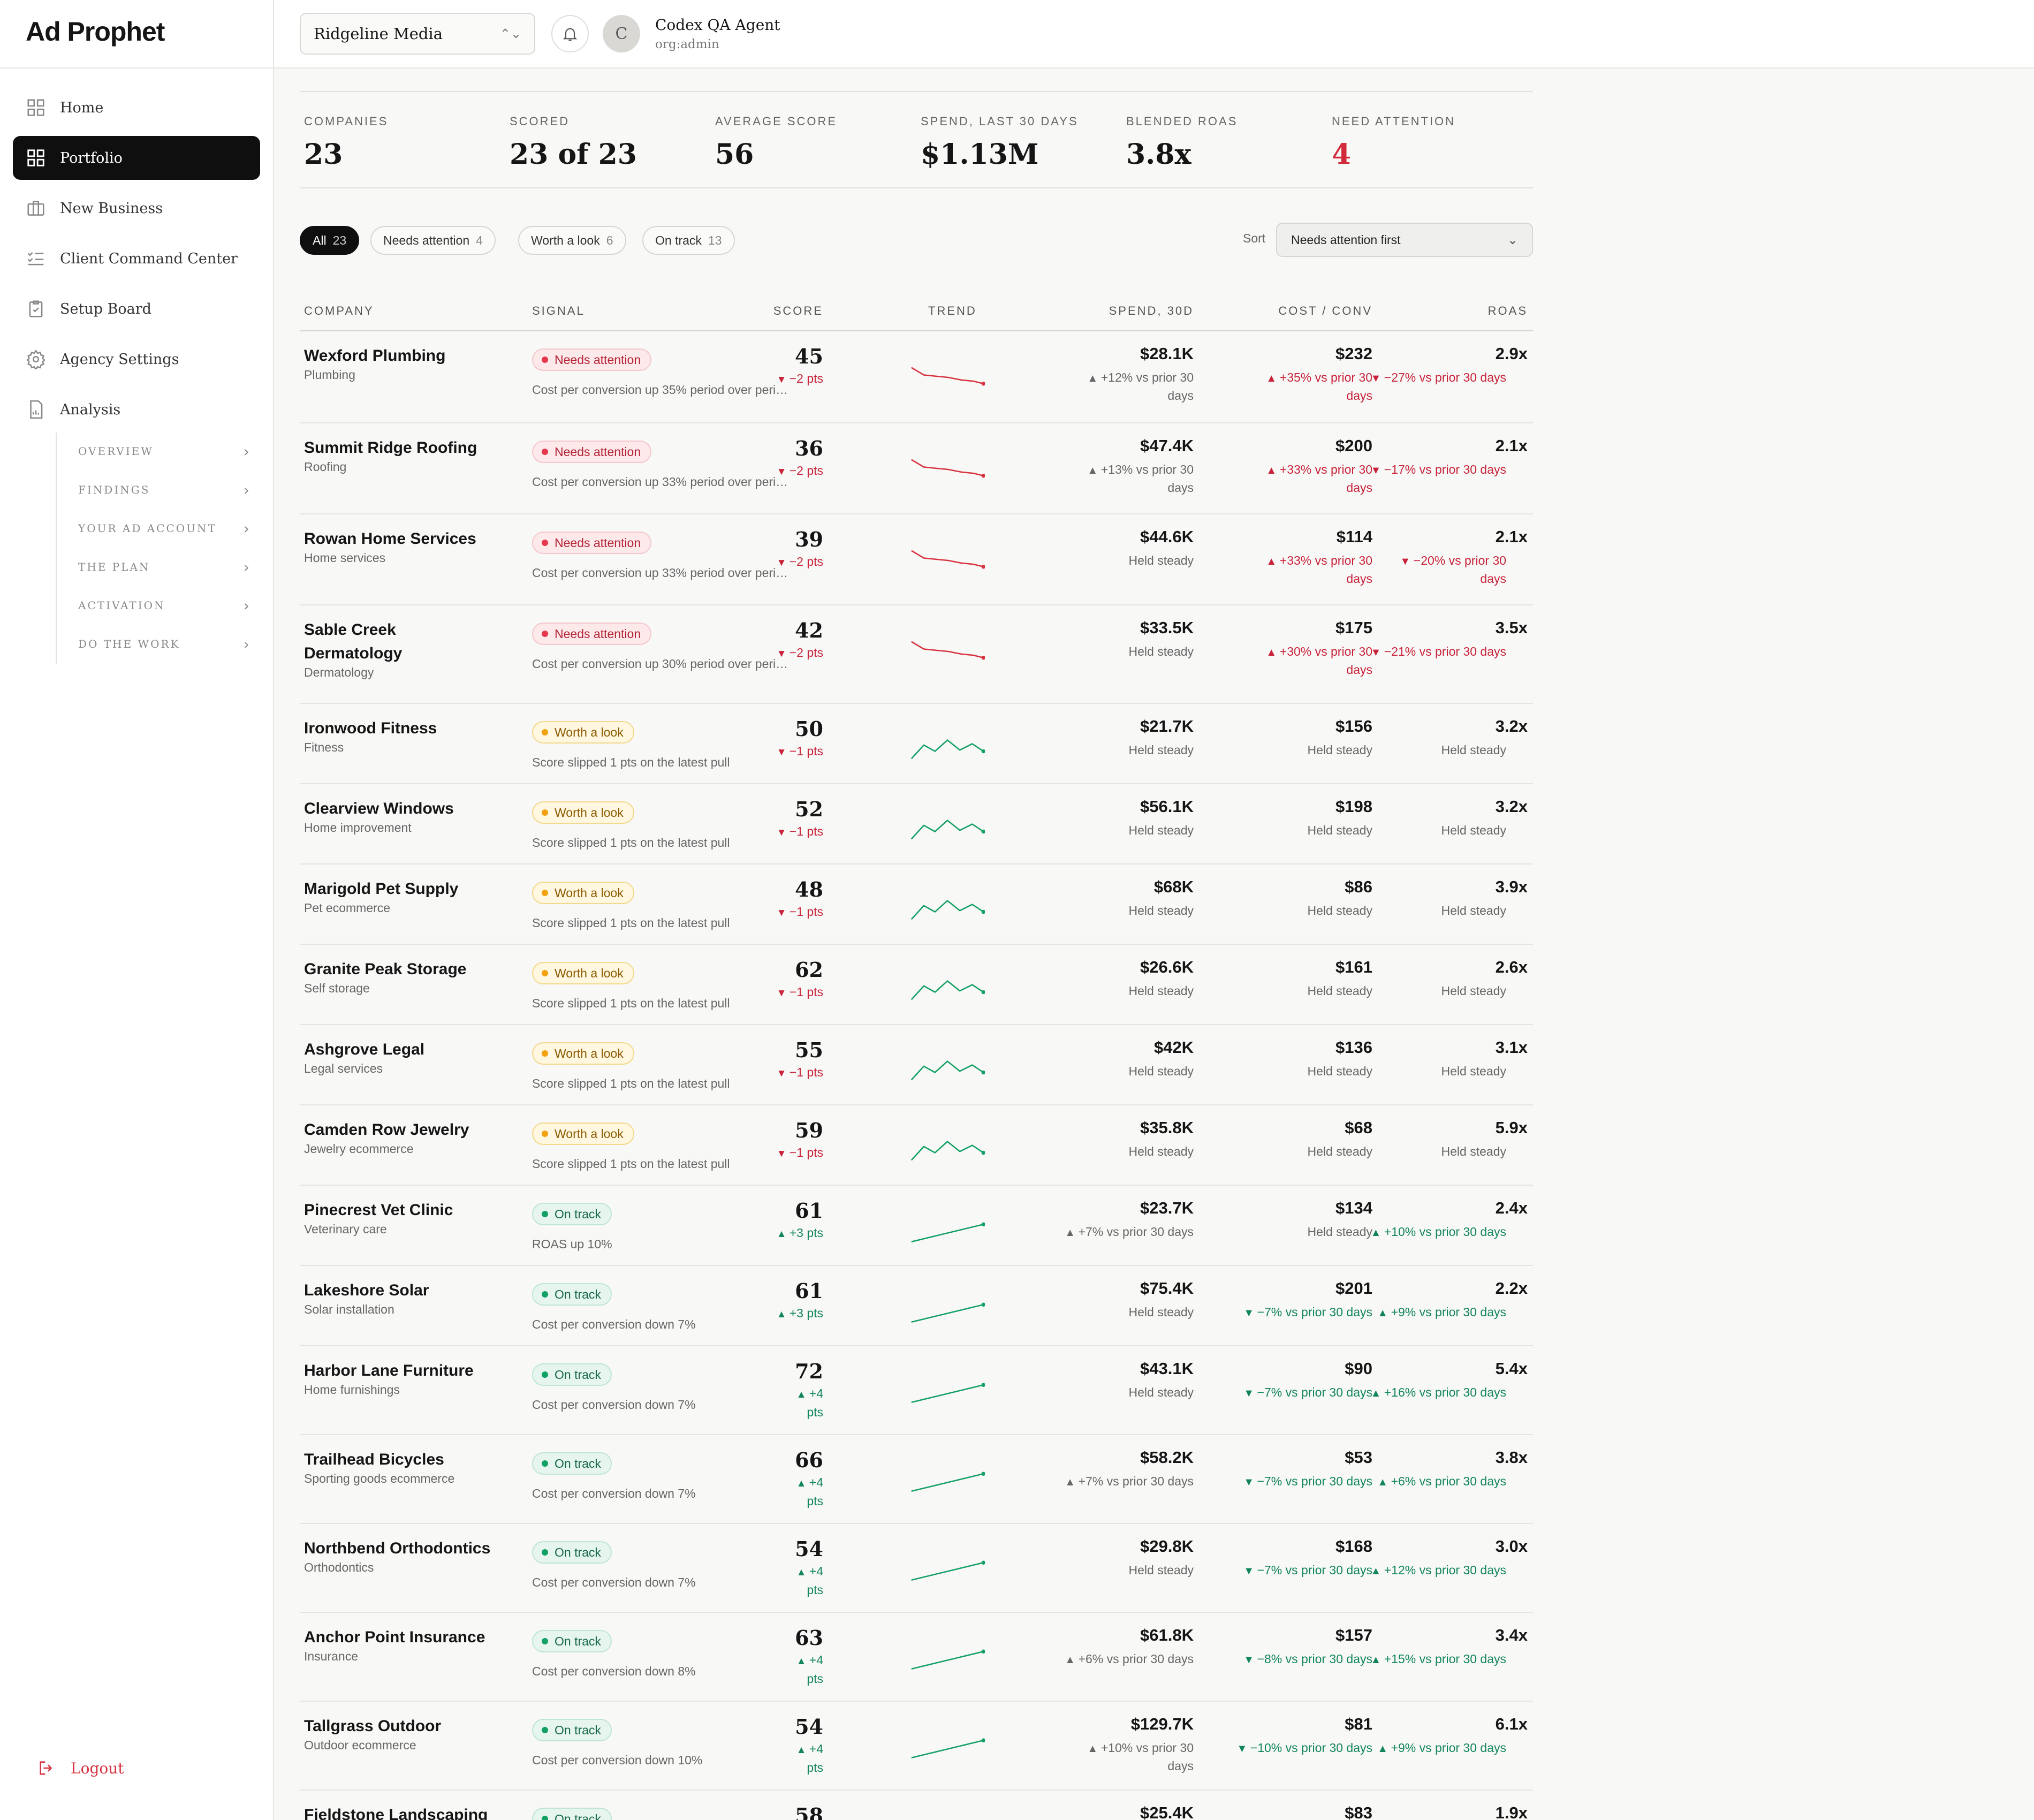 The width and height of the screenshot is (2034, 1820). I want to click on company-name: Camden Row Jewelry, so click(409, 1130).